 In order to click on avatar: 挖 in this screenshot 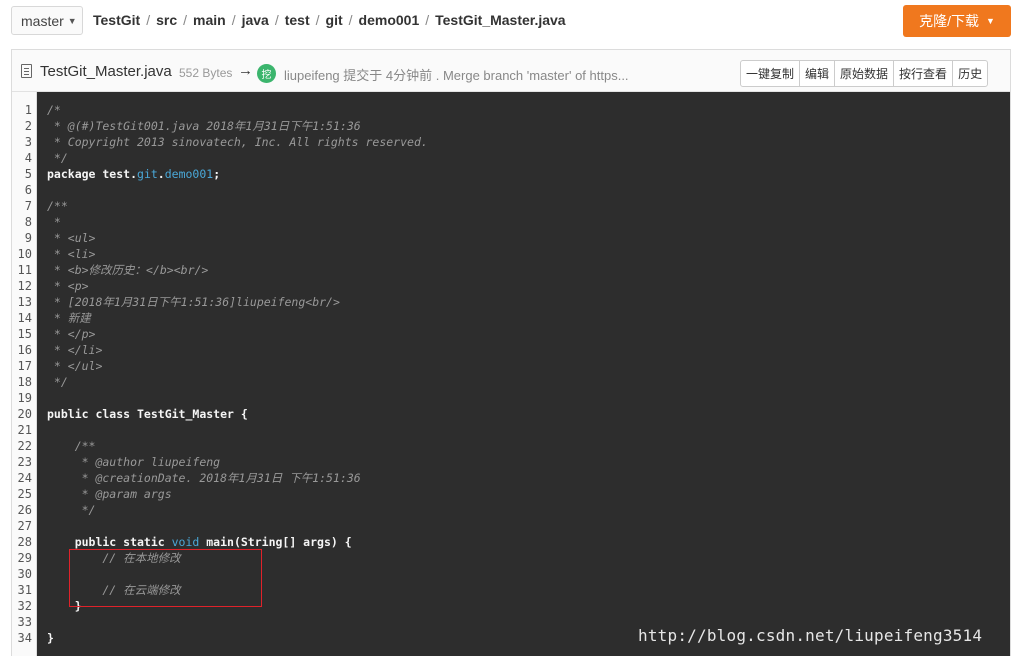, I will do `click(266, 73)`.